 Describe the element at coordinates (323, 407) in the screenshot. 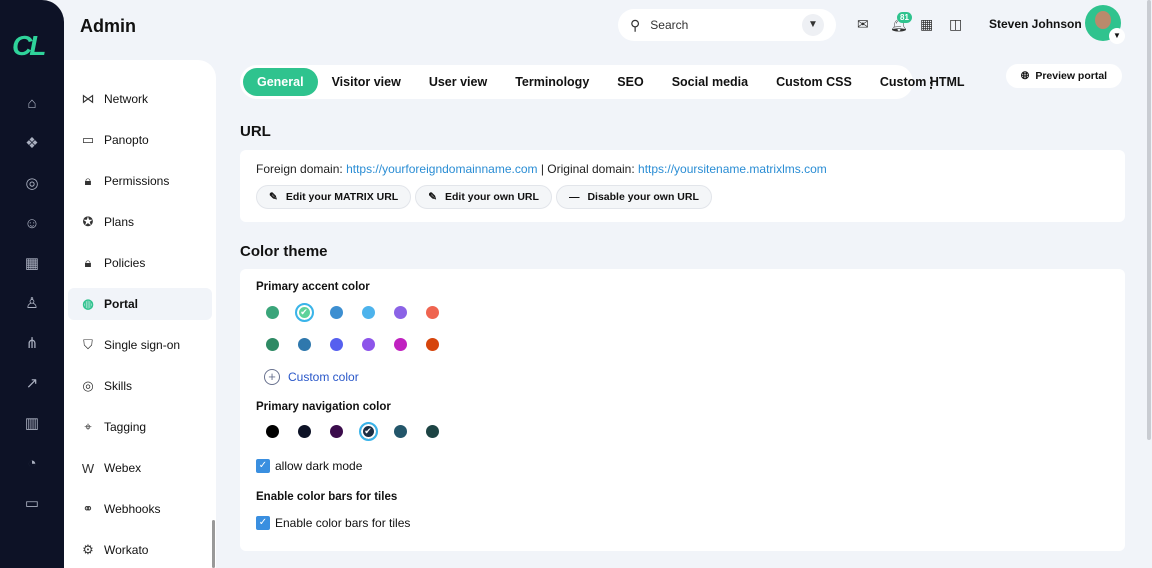

I see `nav-color-label: Primary navigation color` at that location.